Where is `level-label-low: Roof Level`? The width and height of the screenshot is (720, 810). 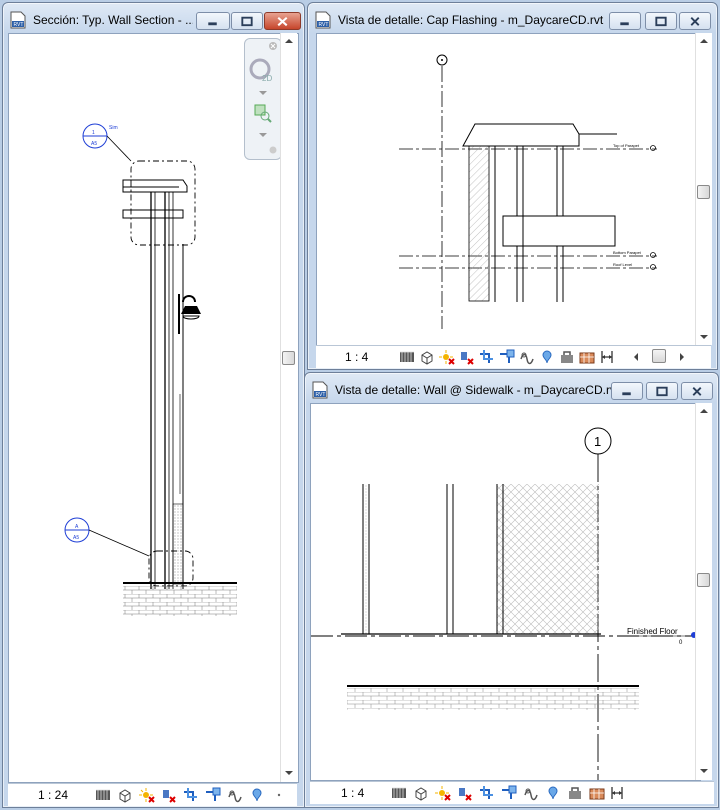 level-label-low: Roof Level is located at coordinates (622, 264).